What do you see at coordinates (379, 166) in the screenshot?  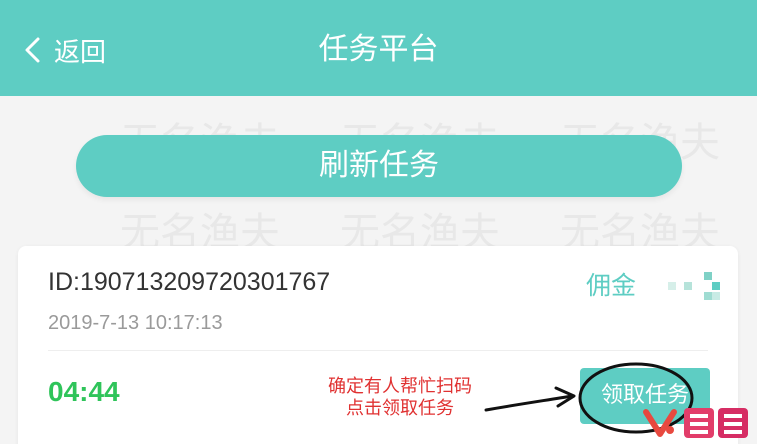 I see `refresh-tasks-button: 刷新任务` at bounding box center [379, 166].